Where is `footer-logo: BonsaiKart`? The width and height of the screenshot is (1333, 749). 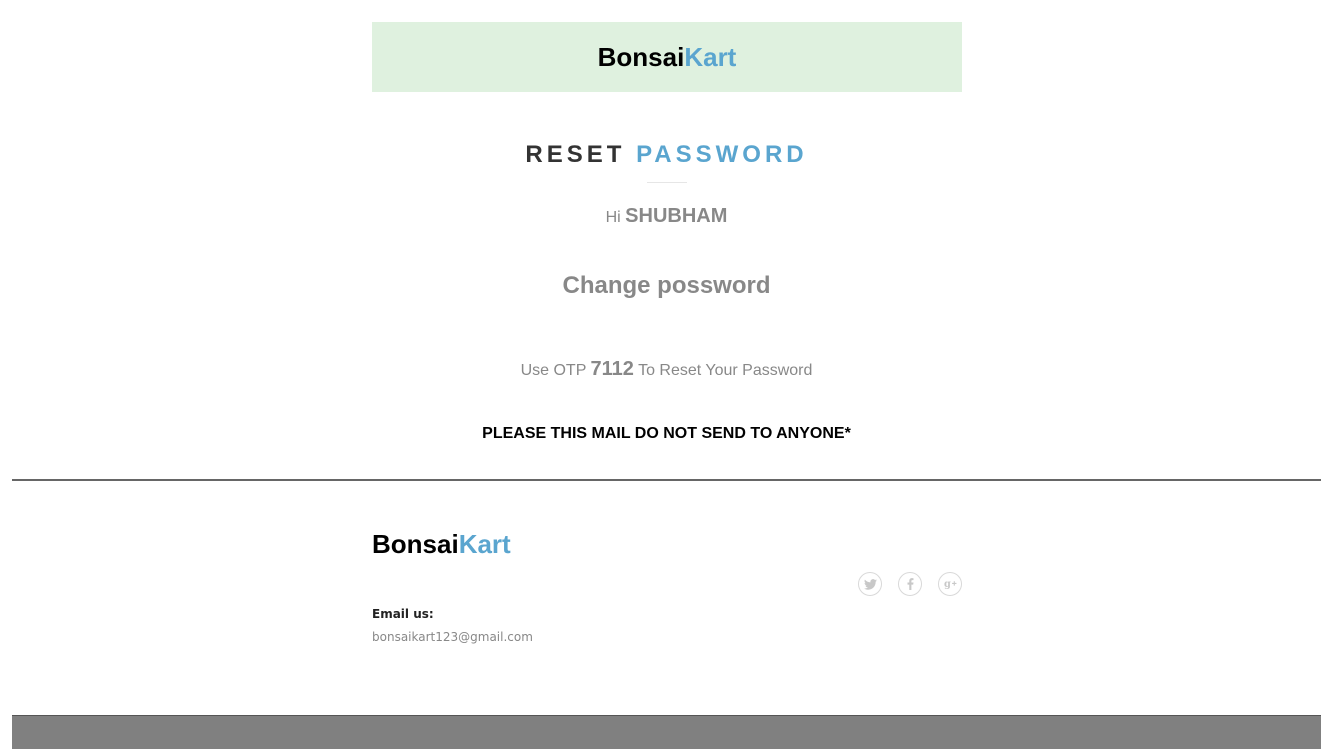
footer-logo: BonsaiKart is located at coordinates (441, 544).